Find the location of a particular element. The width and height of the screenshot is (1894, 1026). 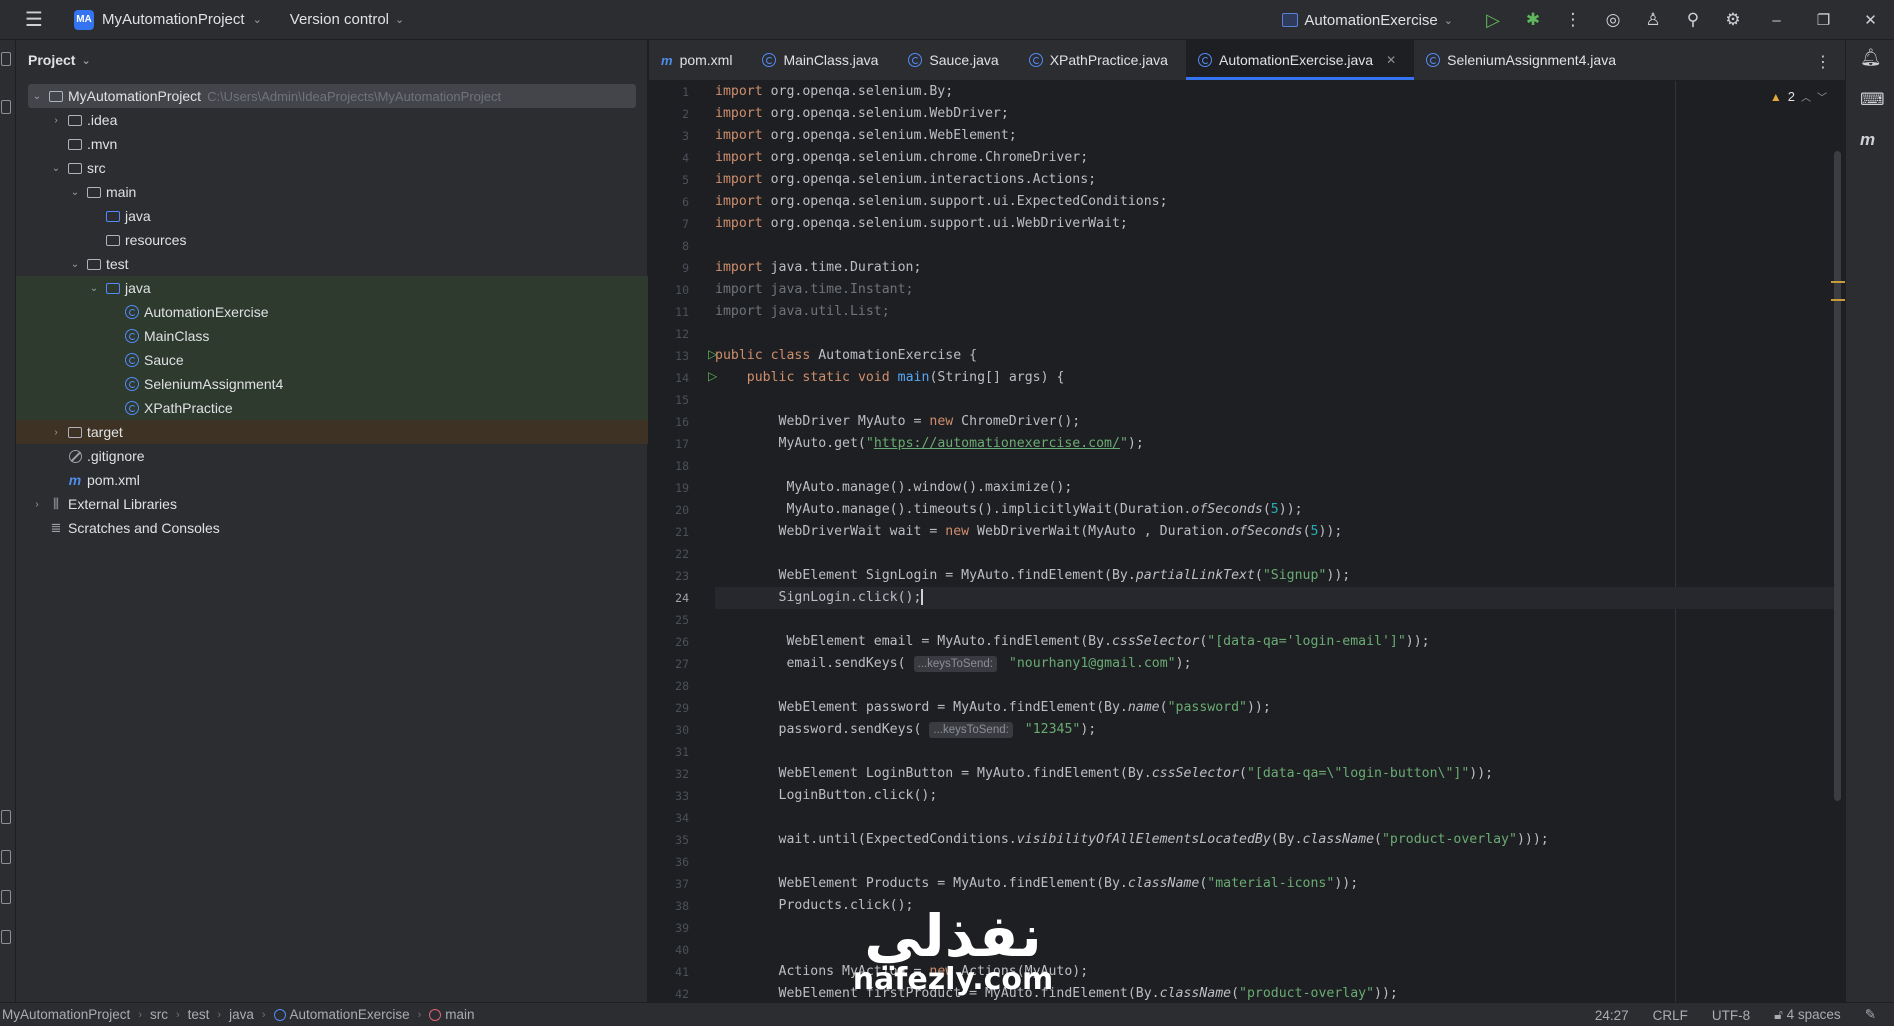

editor-scrollbar is located at coordinates (1837, 476).